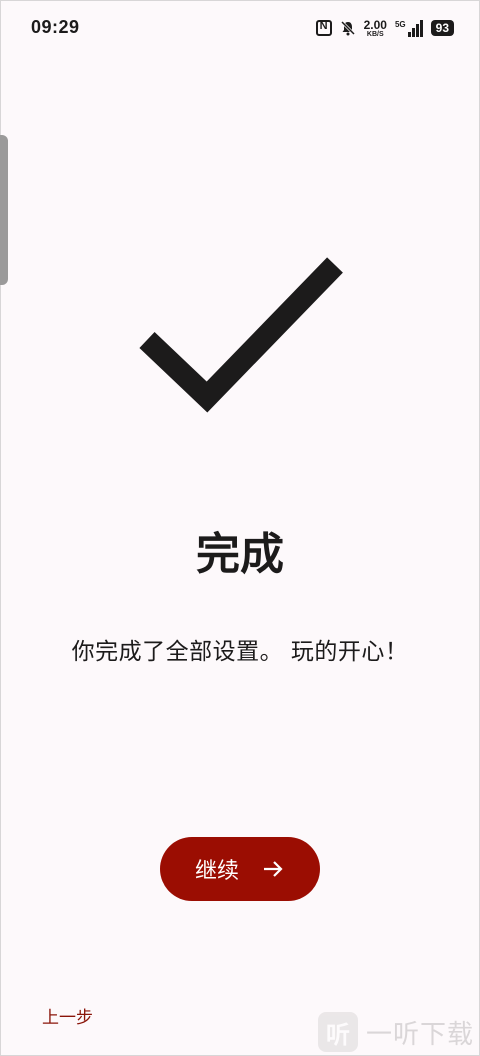  I want to click on signal-icon: 5G, so click(408, 28).